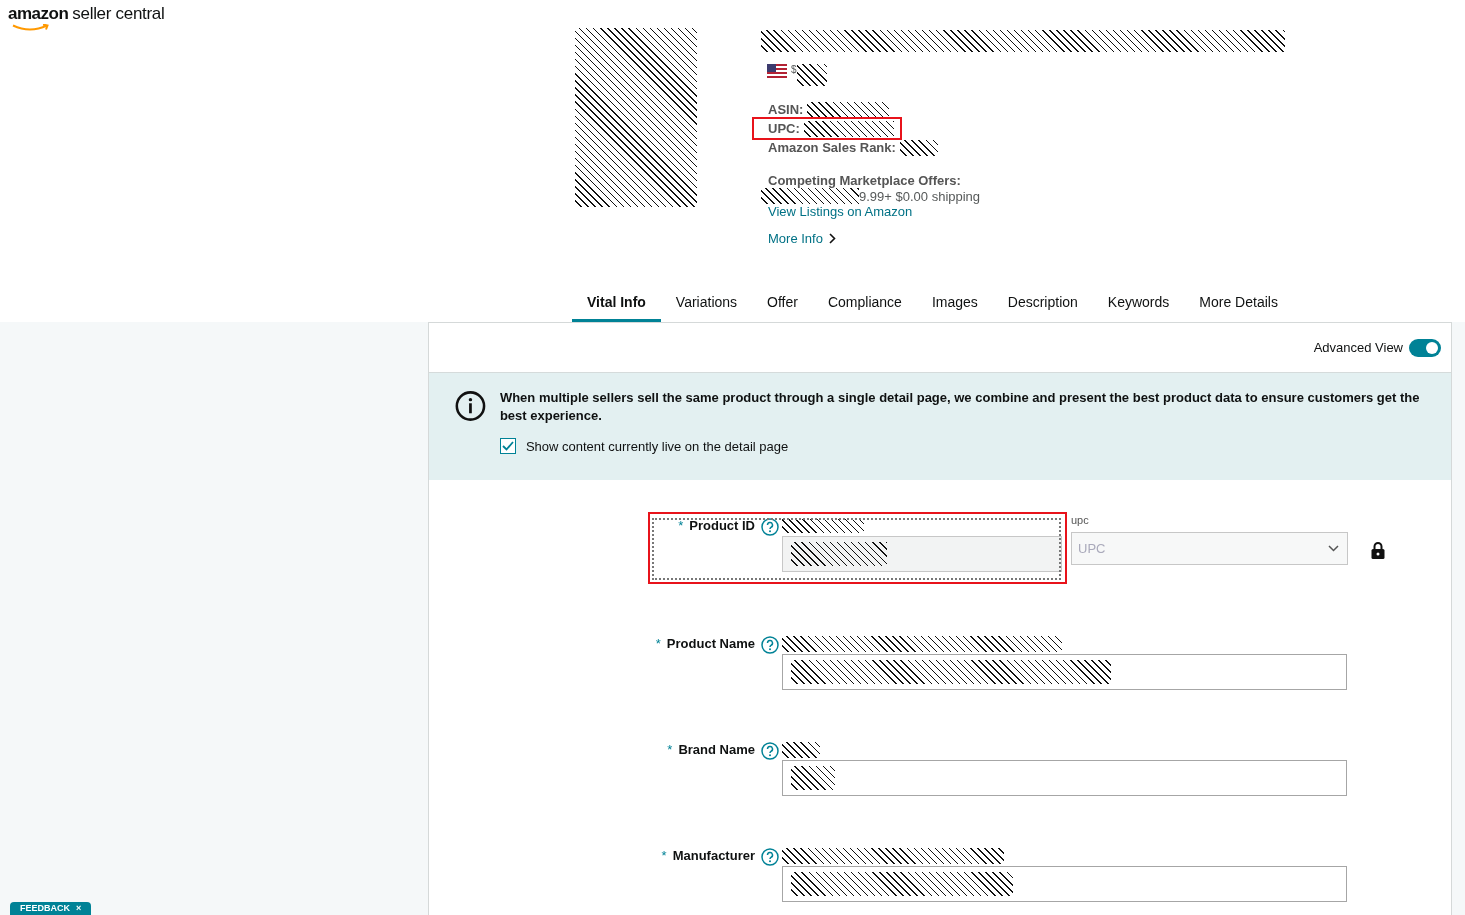 The height and width of the screenshot is (915, 1465). Describe the element at coordinates (1138, 300) in the screenshot. I see `tab: Keywords` at that location.